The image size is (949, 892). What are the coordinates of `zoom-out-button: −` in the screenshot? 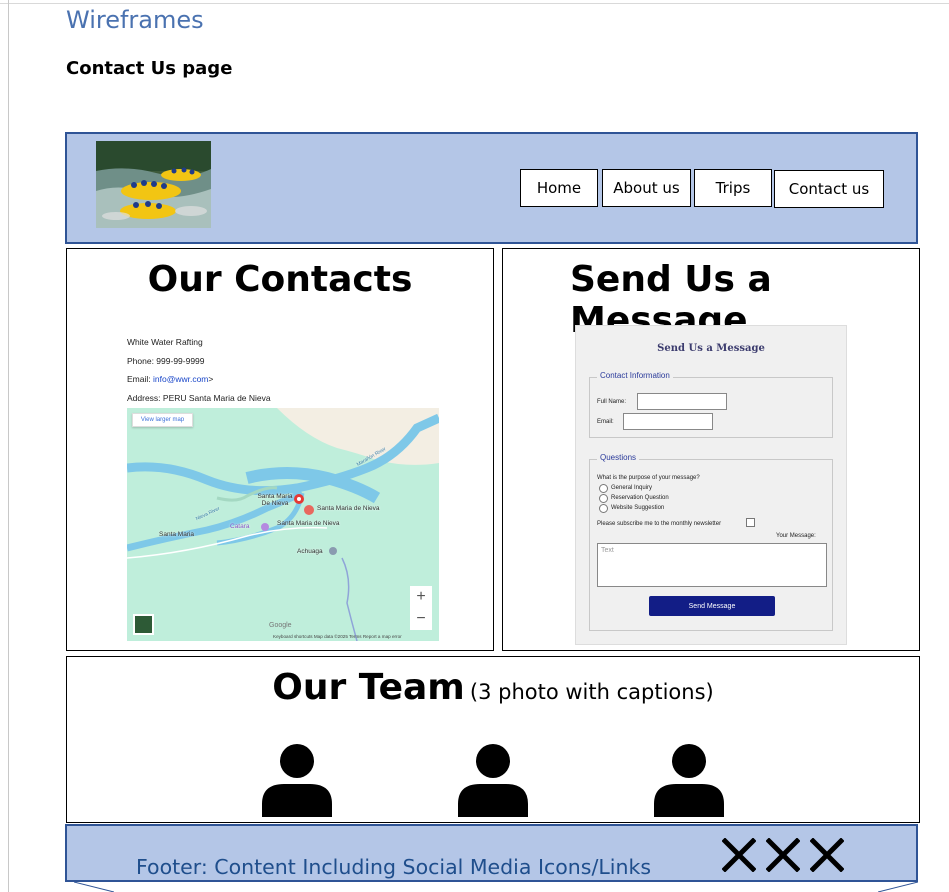 It's located at (421, 619).